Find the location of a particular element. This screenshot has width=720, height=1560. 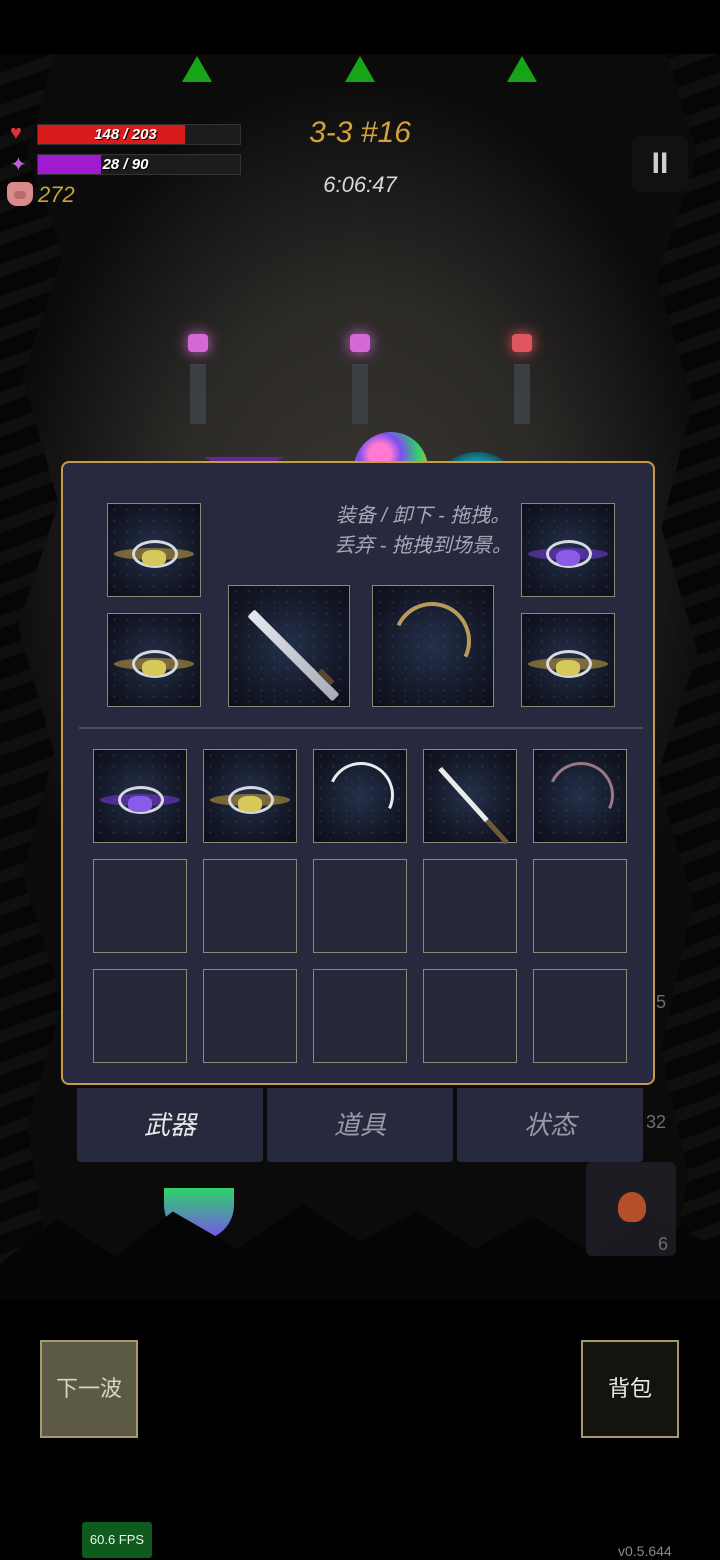

tab-weapons: 武器 is located at coordinates (170, 1125).